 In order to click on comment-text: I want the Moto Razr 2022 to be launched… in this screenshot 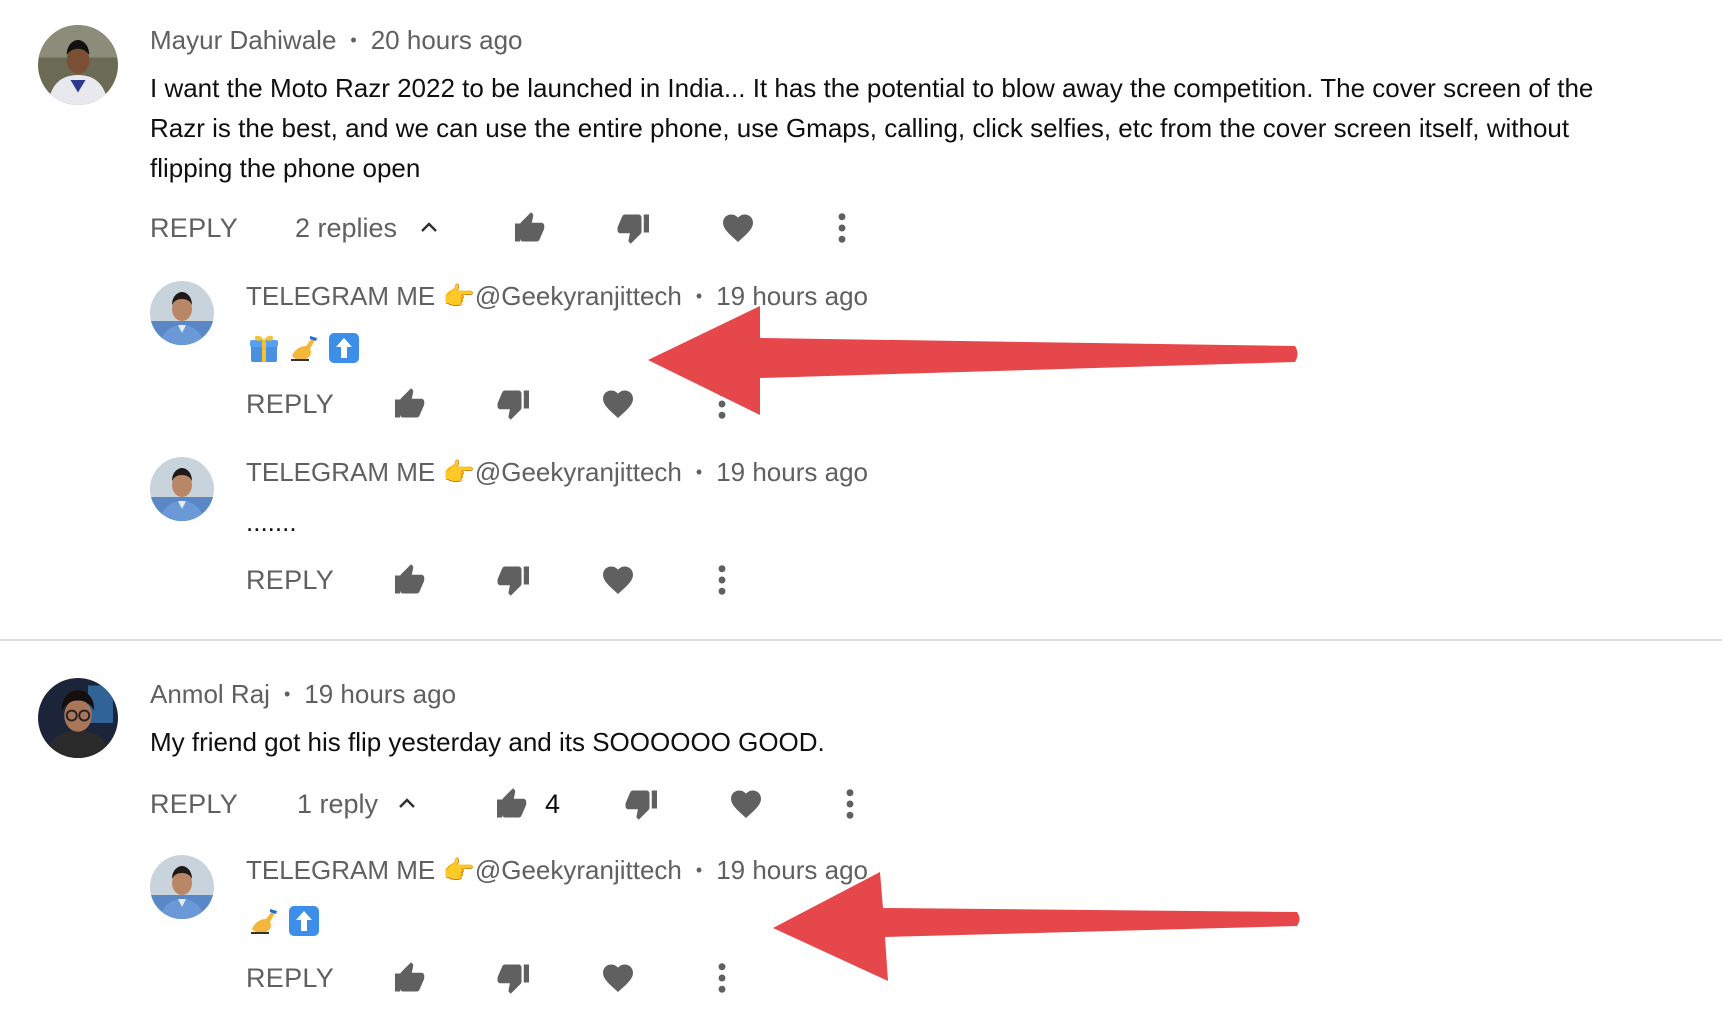, I will do `click(872, 128)`.